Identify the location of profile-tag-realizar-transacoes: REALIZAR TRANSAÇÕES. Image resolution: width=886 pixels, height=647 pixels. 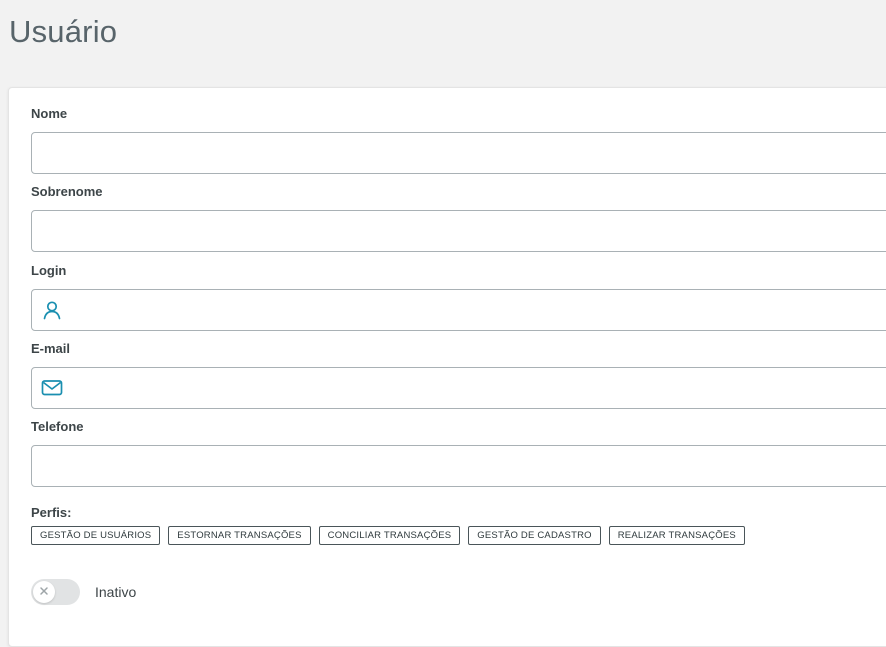
(676, 535).